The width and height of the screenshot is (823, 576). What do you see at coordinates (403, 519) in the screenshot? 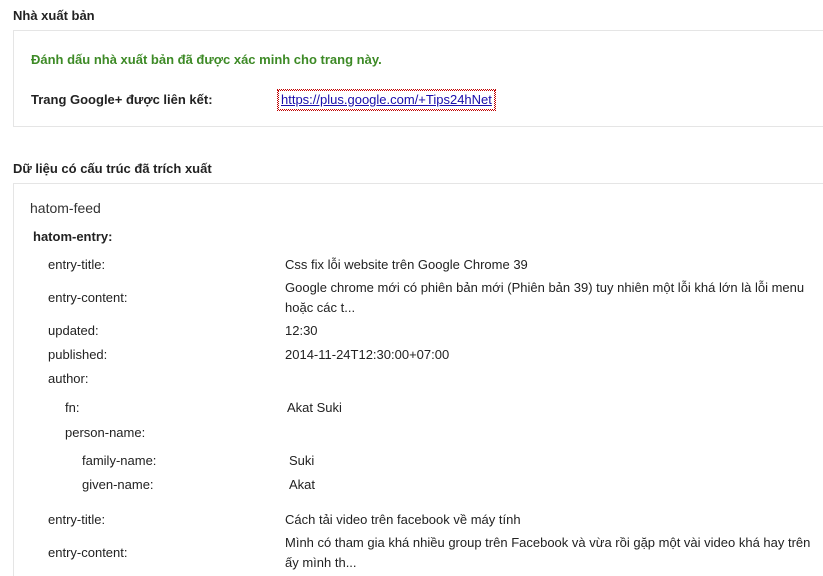
I see `entry2-title-value: Cách tải video trên facebook về máy tính` at bounding box center [403, 519].